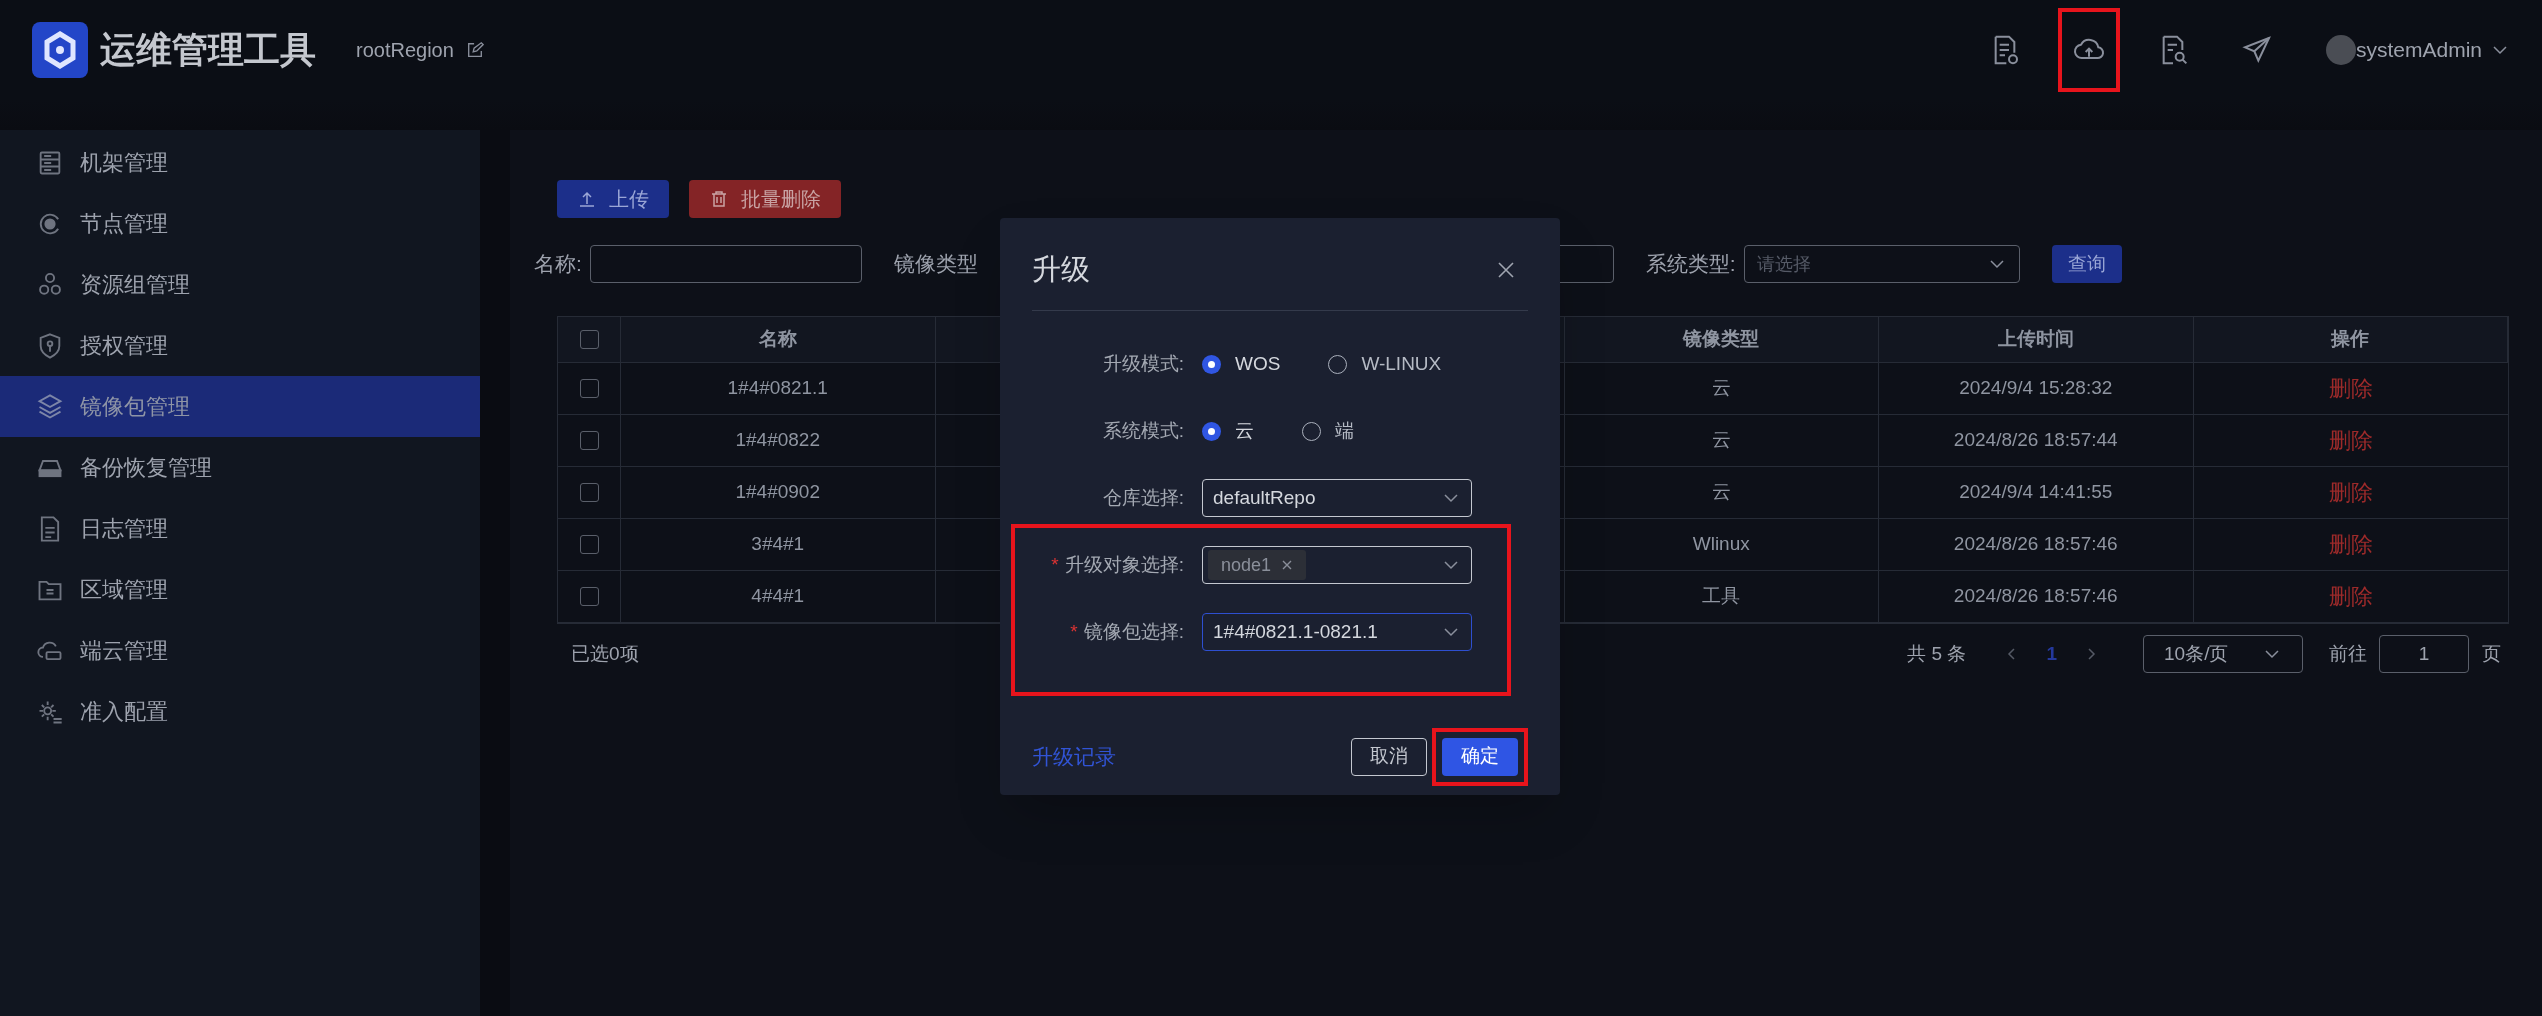  Describe the element at coordinates (50, 406) in the screenshot. I see `layers-icon` at that location.